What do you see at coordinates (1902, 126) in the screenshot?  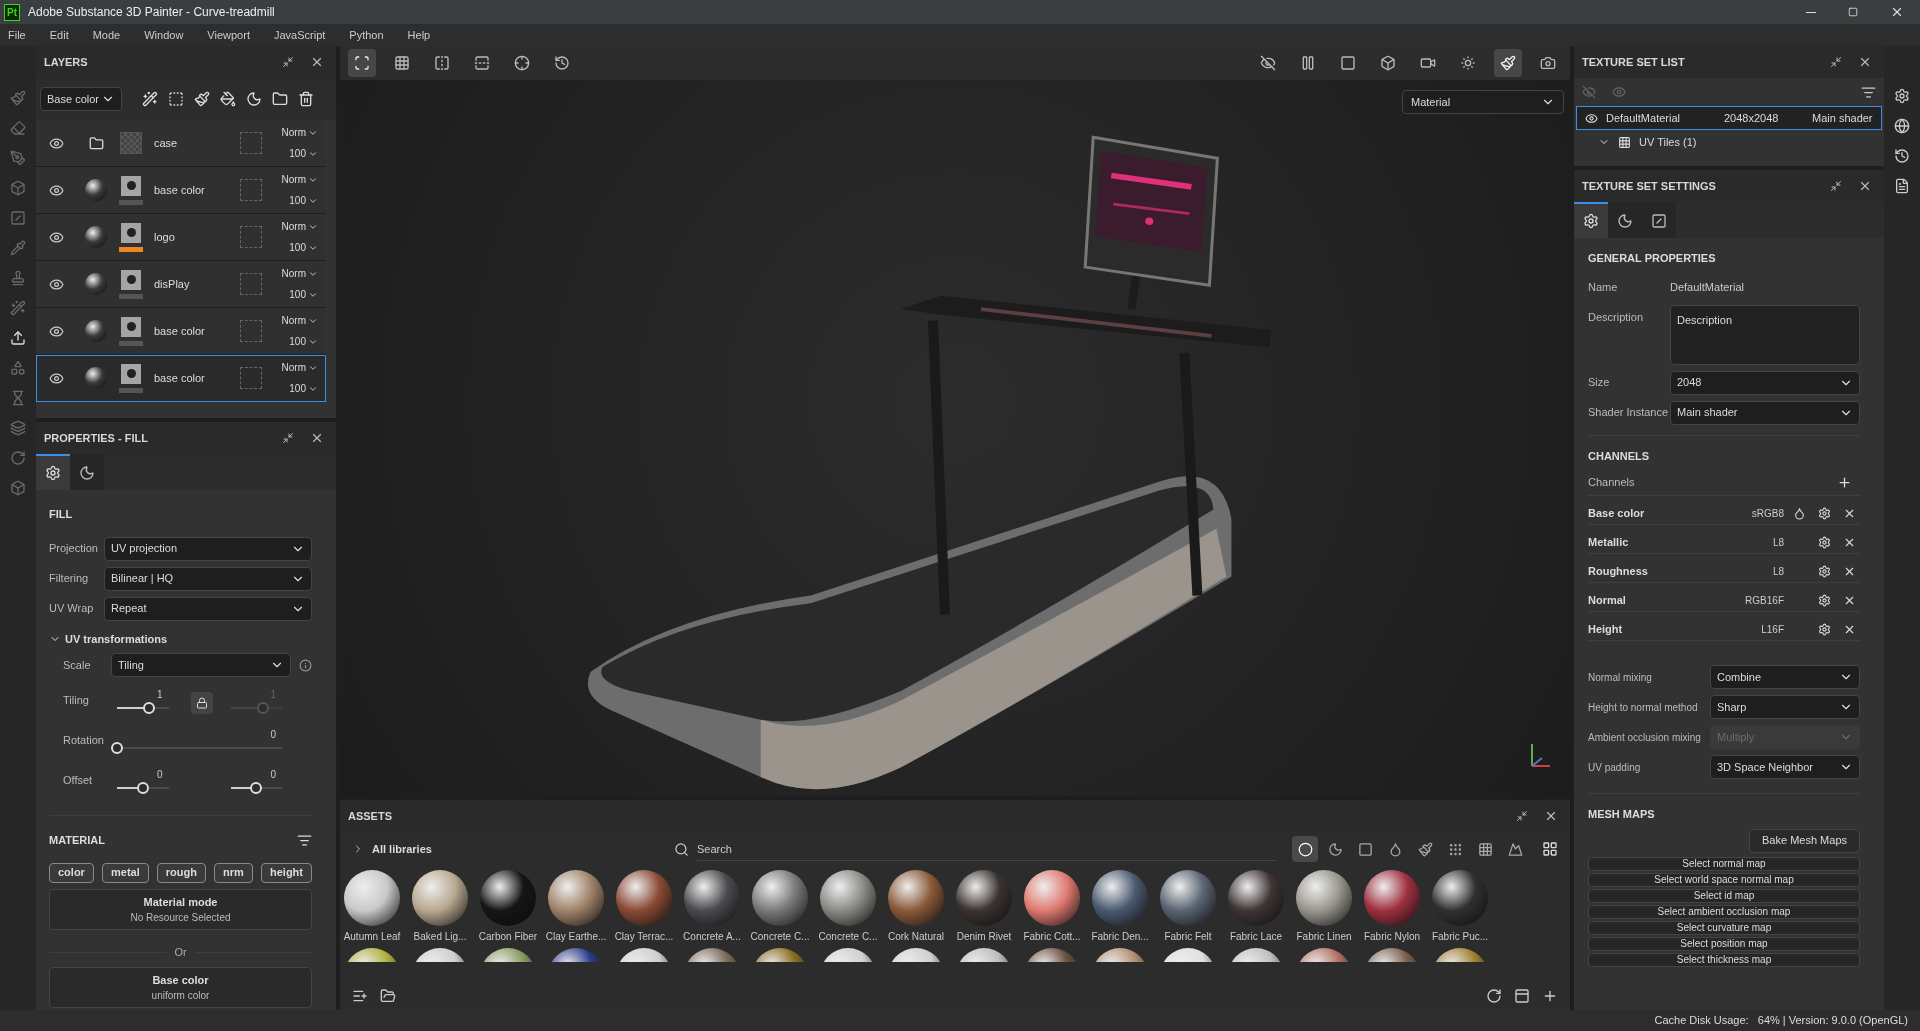 I see `globe-icon` at bounding box center [1902, 126].